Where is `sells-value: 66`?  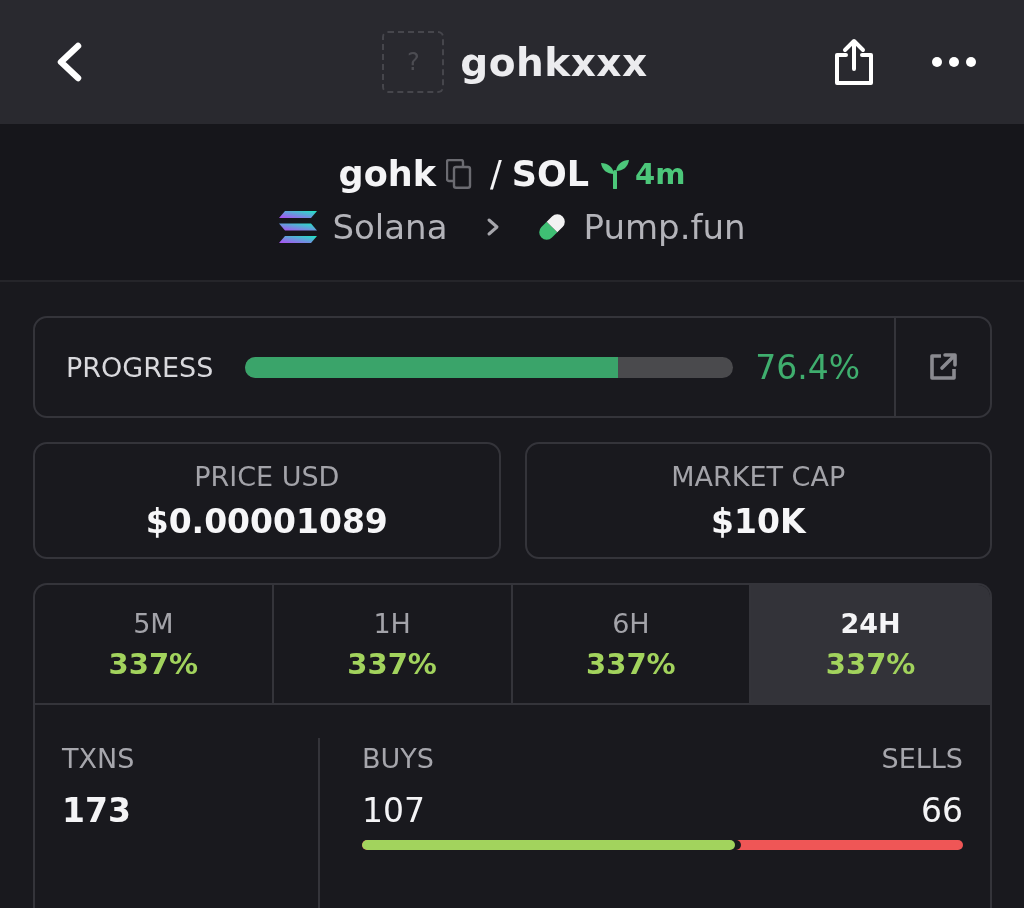 sells-value: 66 is located at coordinates (942, 811).